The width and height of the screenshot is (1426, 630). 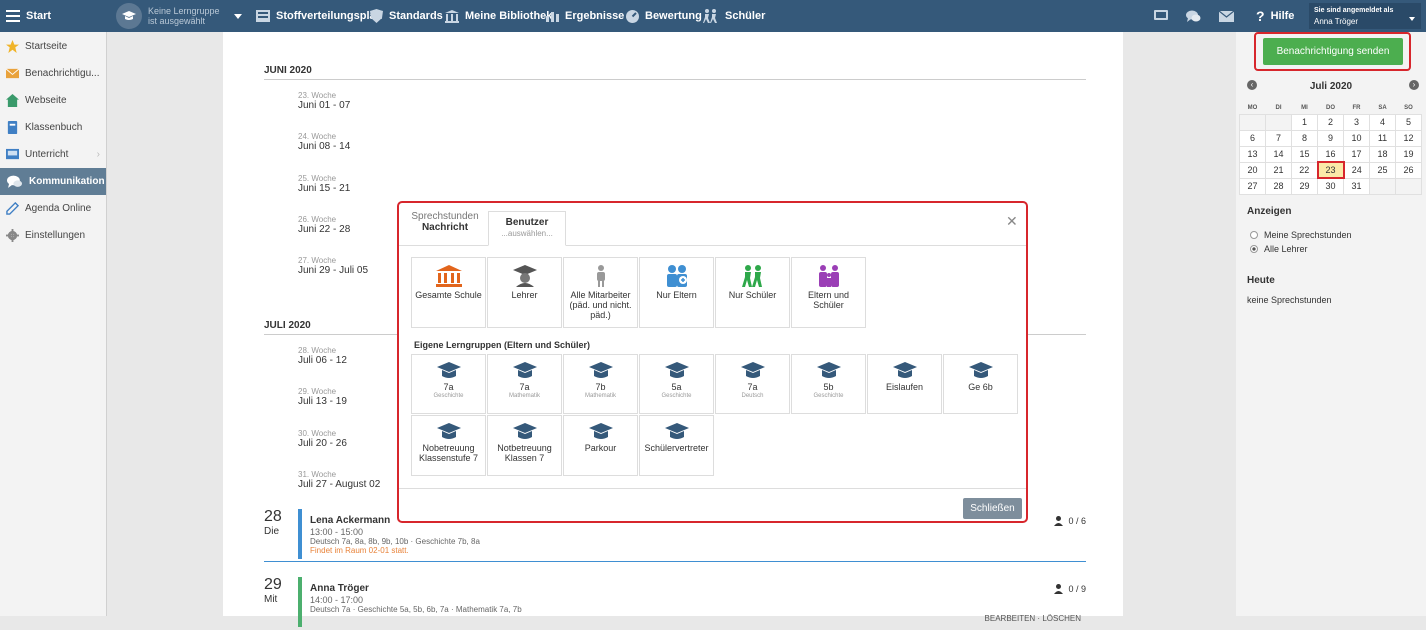 What do you see at coordinates (752, 295) in the screenshot?
I see `tile-label: Nur Schüler` at bounding box center [752, 295].